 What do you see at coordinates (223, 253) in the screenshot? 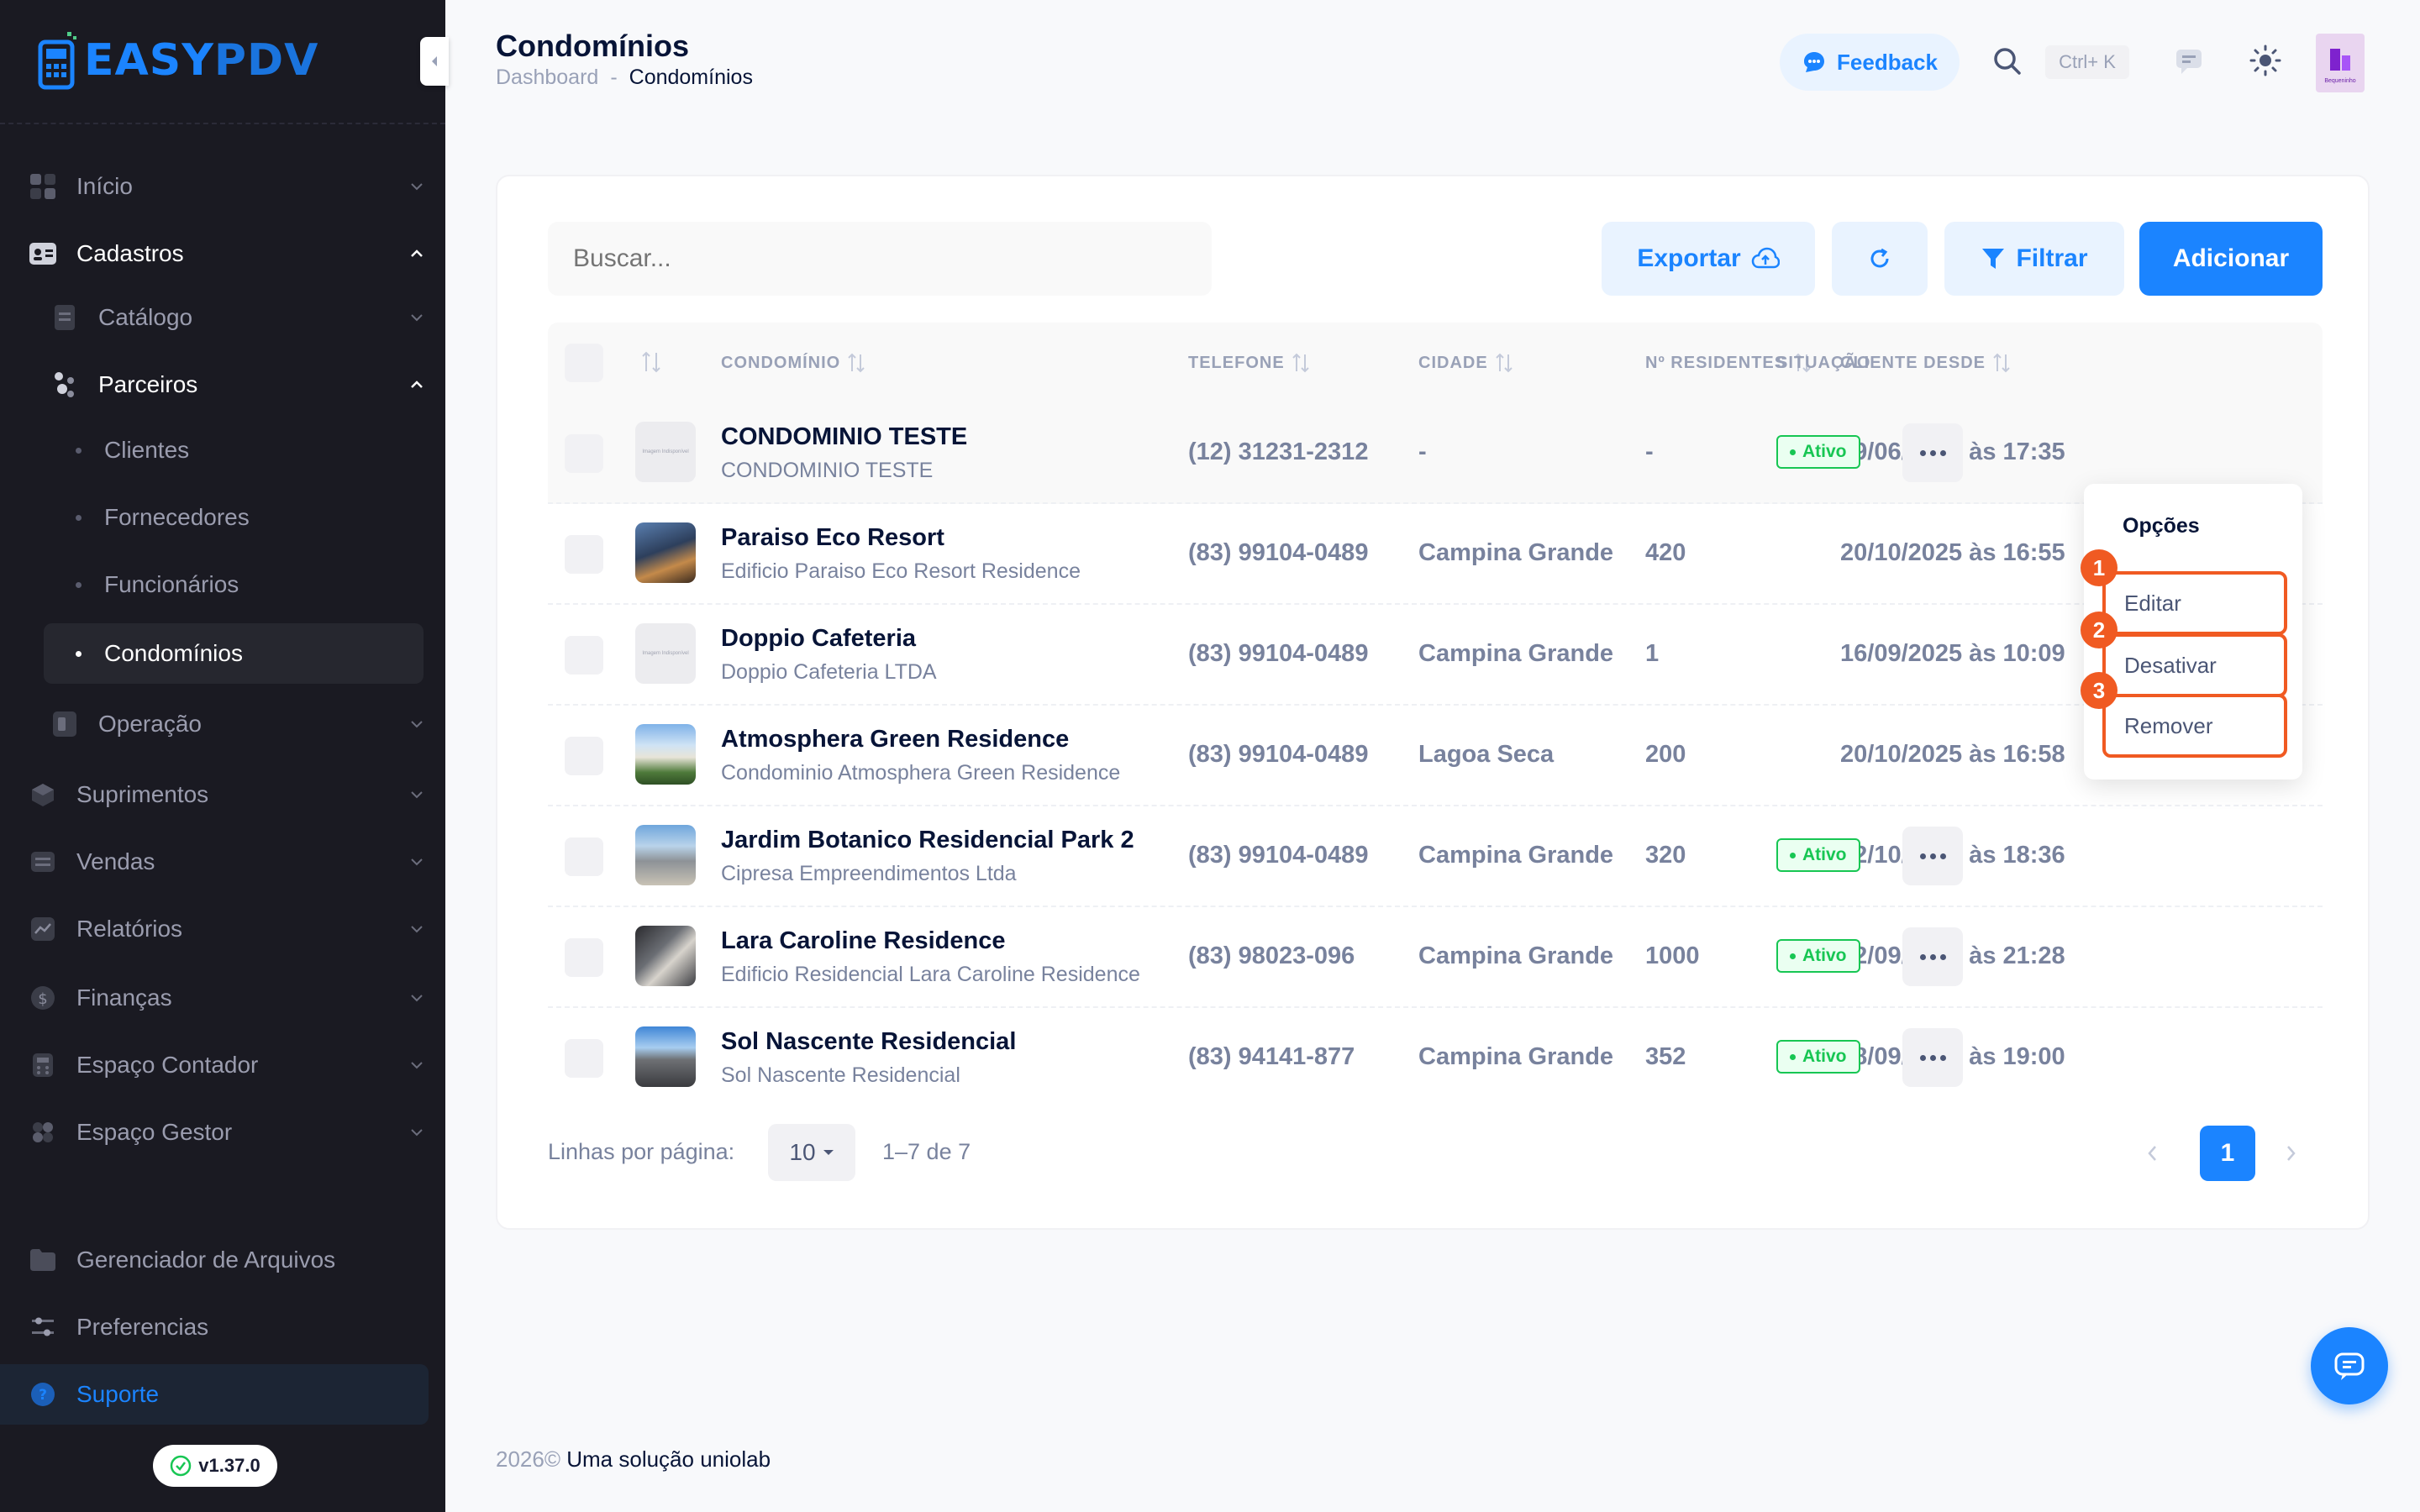
I see `sidebar-item-cadastros: Cadastros` at bounding box center [223, 253].